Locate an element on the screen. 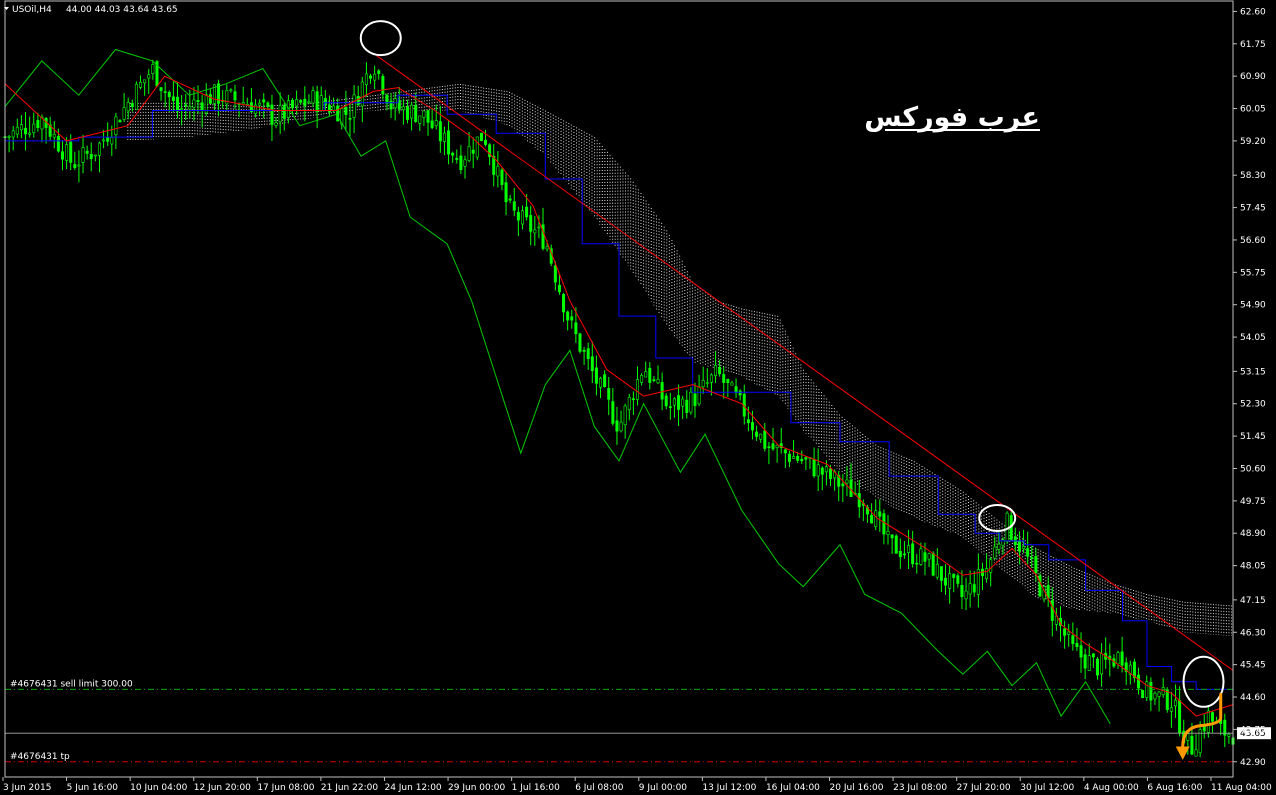 The image size is (1276, 795). y-tick-label: 48.05 is located at coordinates (1253, 567).